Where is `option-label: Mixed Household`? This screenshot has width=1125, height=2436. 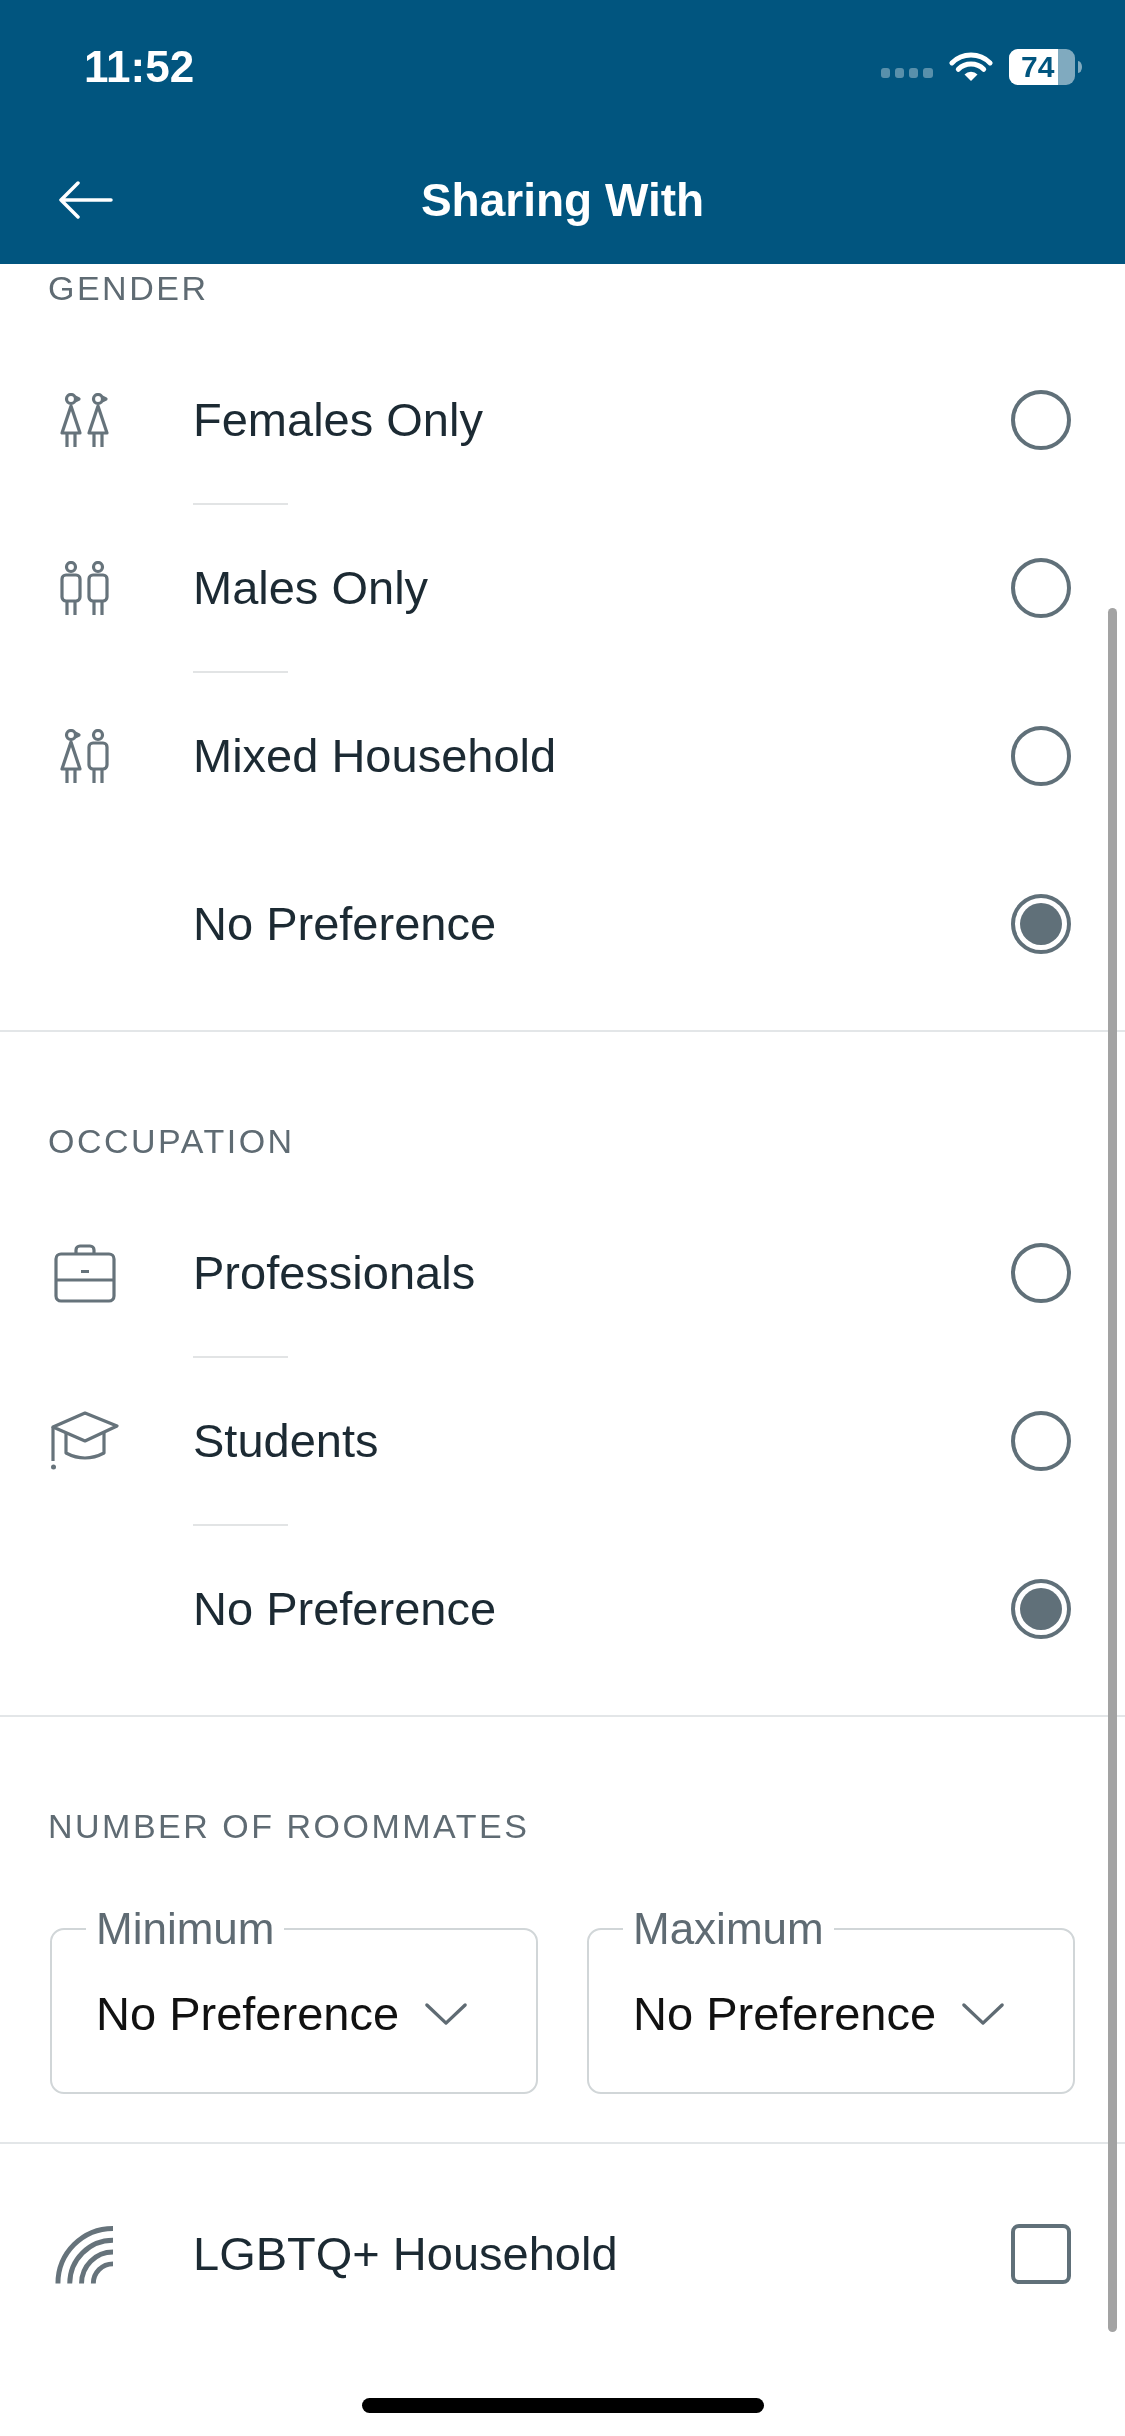 option-label: Mixed Household is located at coordinates (375, 756).